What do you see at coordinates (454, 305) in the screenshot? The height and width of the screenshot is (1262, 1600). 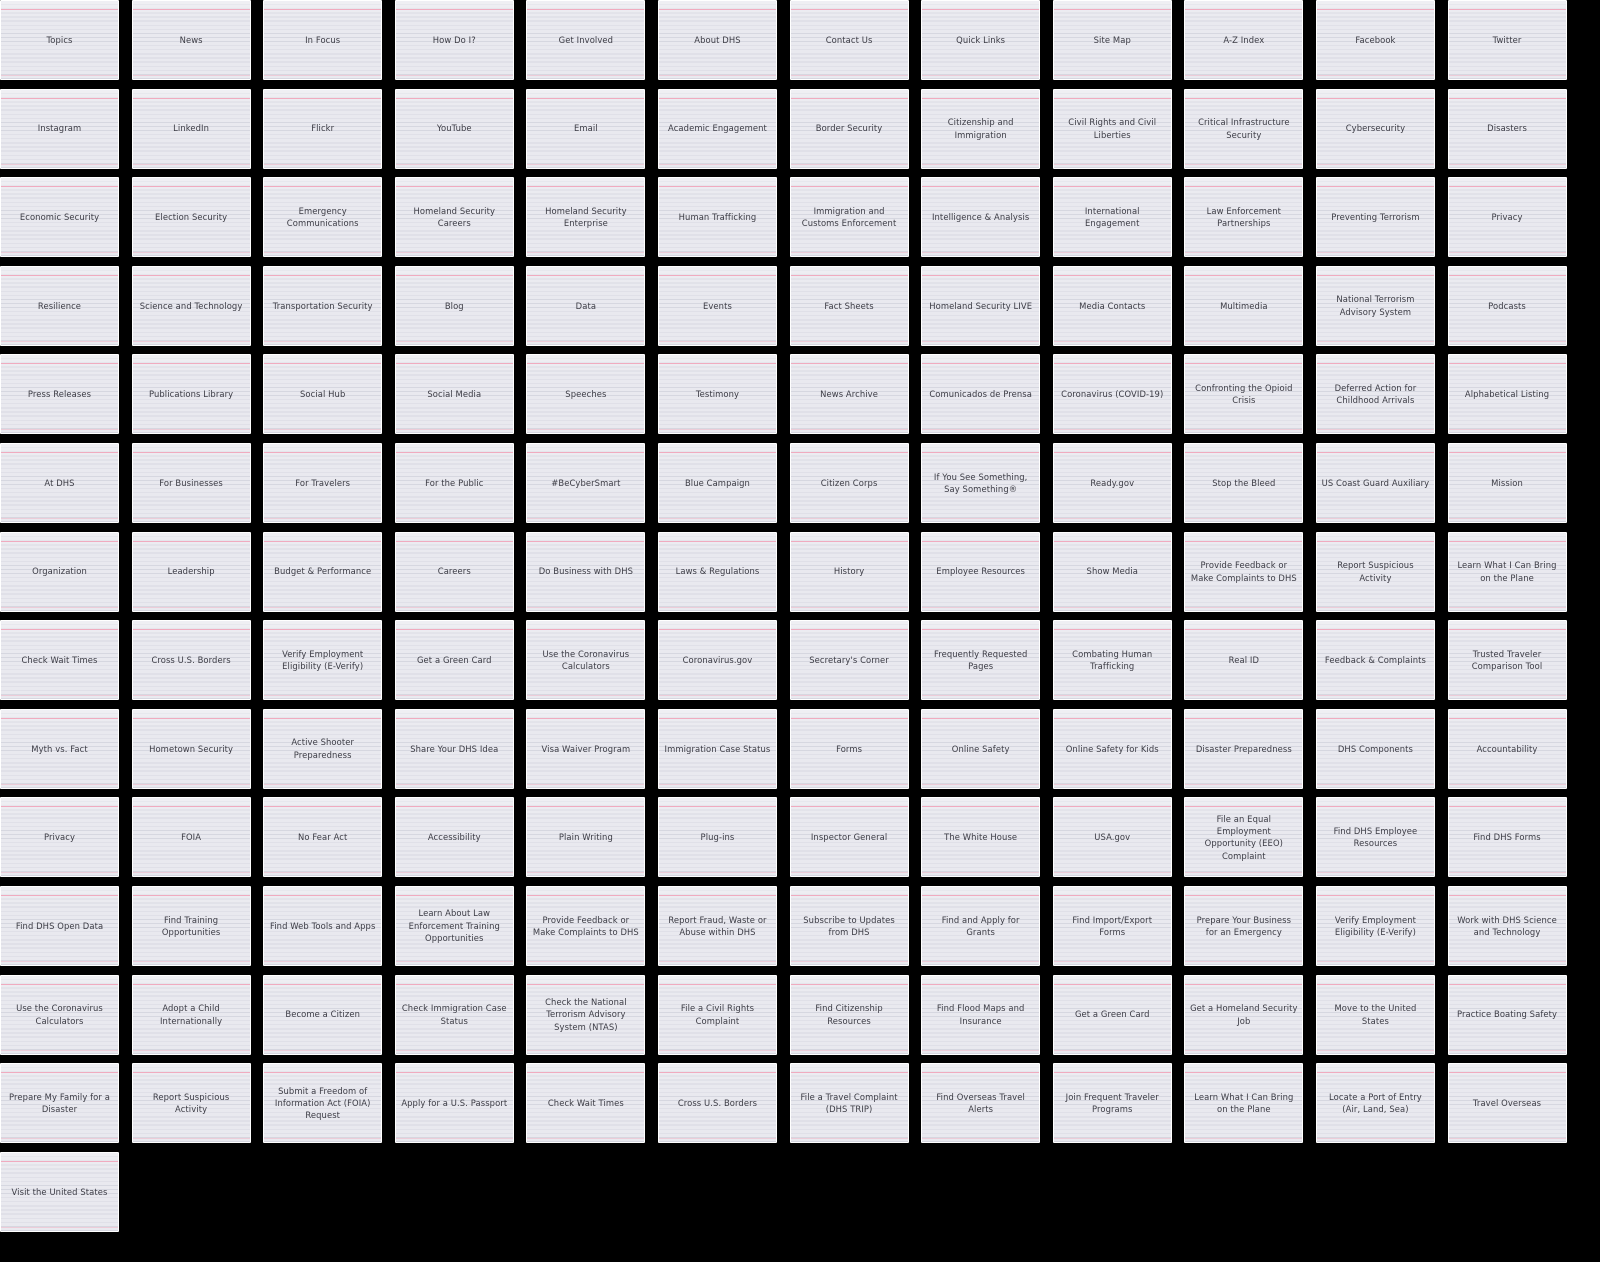 I see `index-card: Blog` at bounding box center [454, 305].